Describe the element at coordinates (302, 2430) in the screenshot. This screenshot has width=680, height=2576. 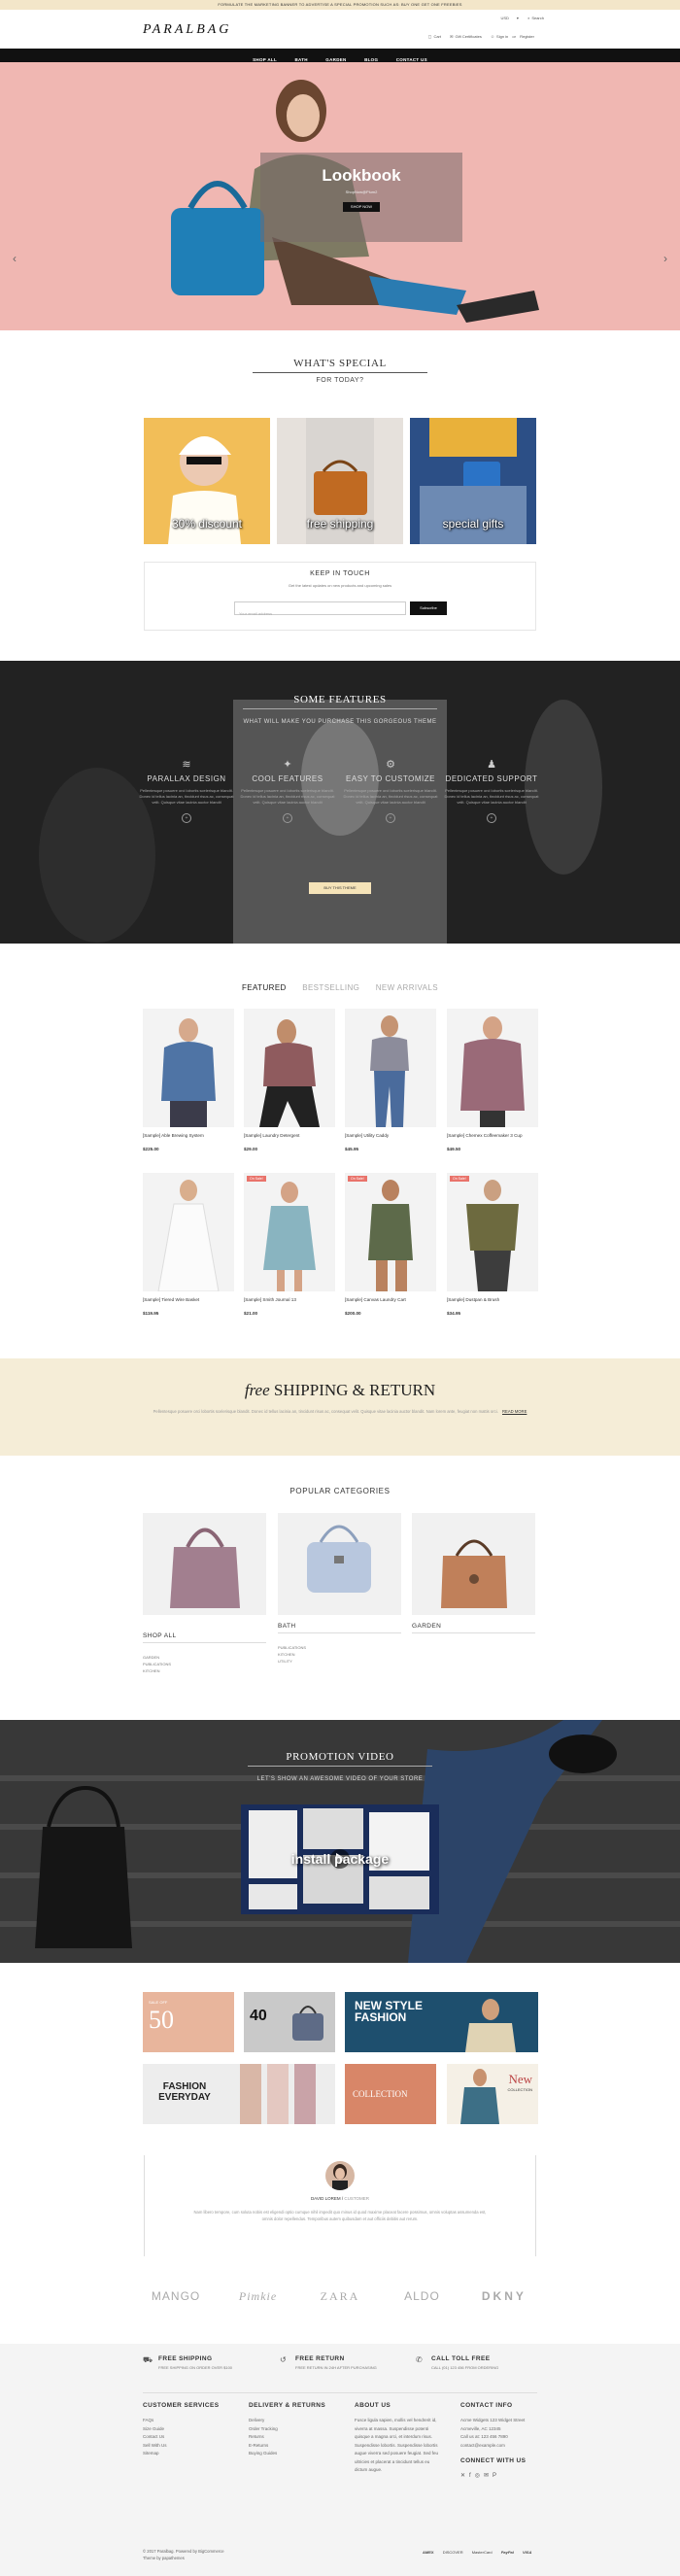
I see `footer-link: Order Tracking` at that location.